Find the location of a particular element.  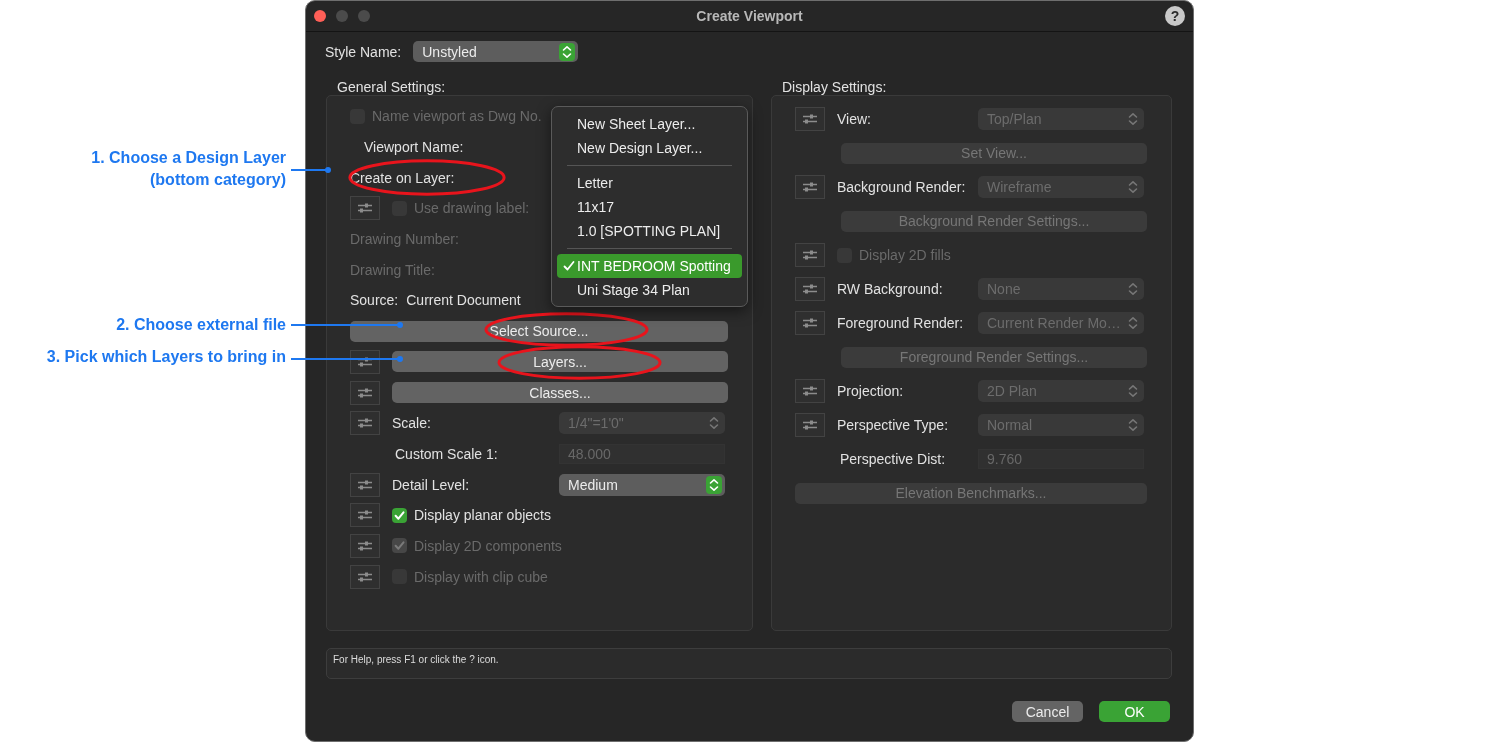

callout-text: 2. Choose external file is located at coordinates (200, 325).